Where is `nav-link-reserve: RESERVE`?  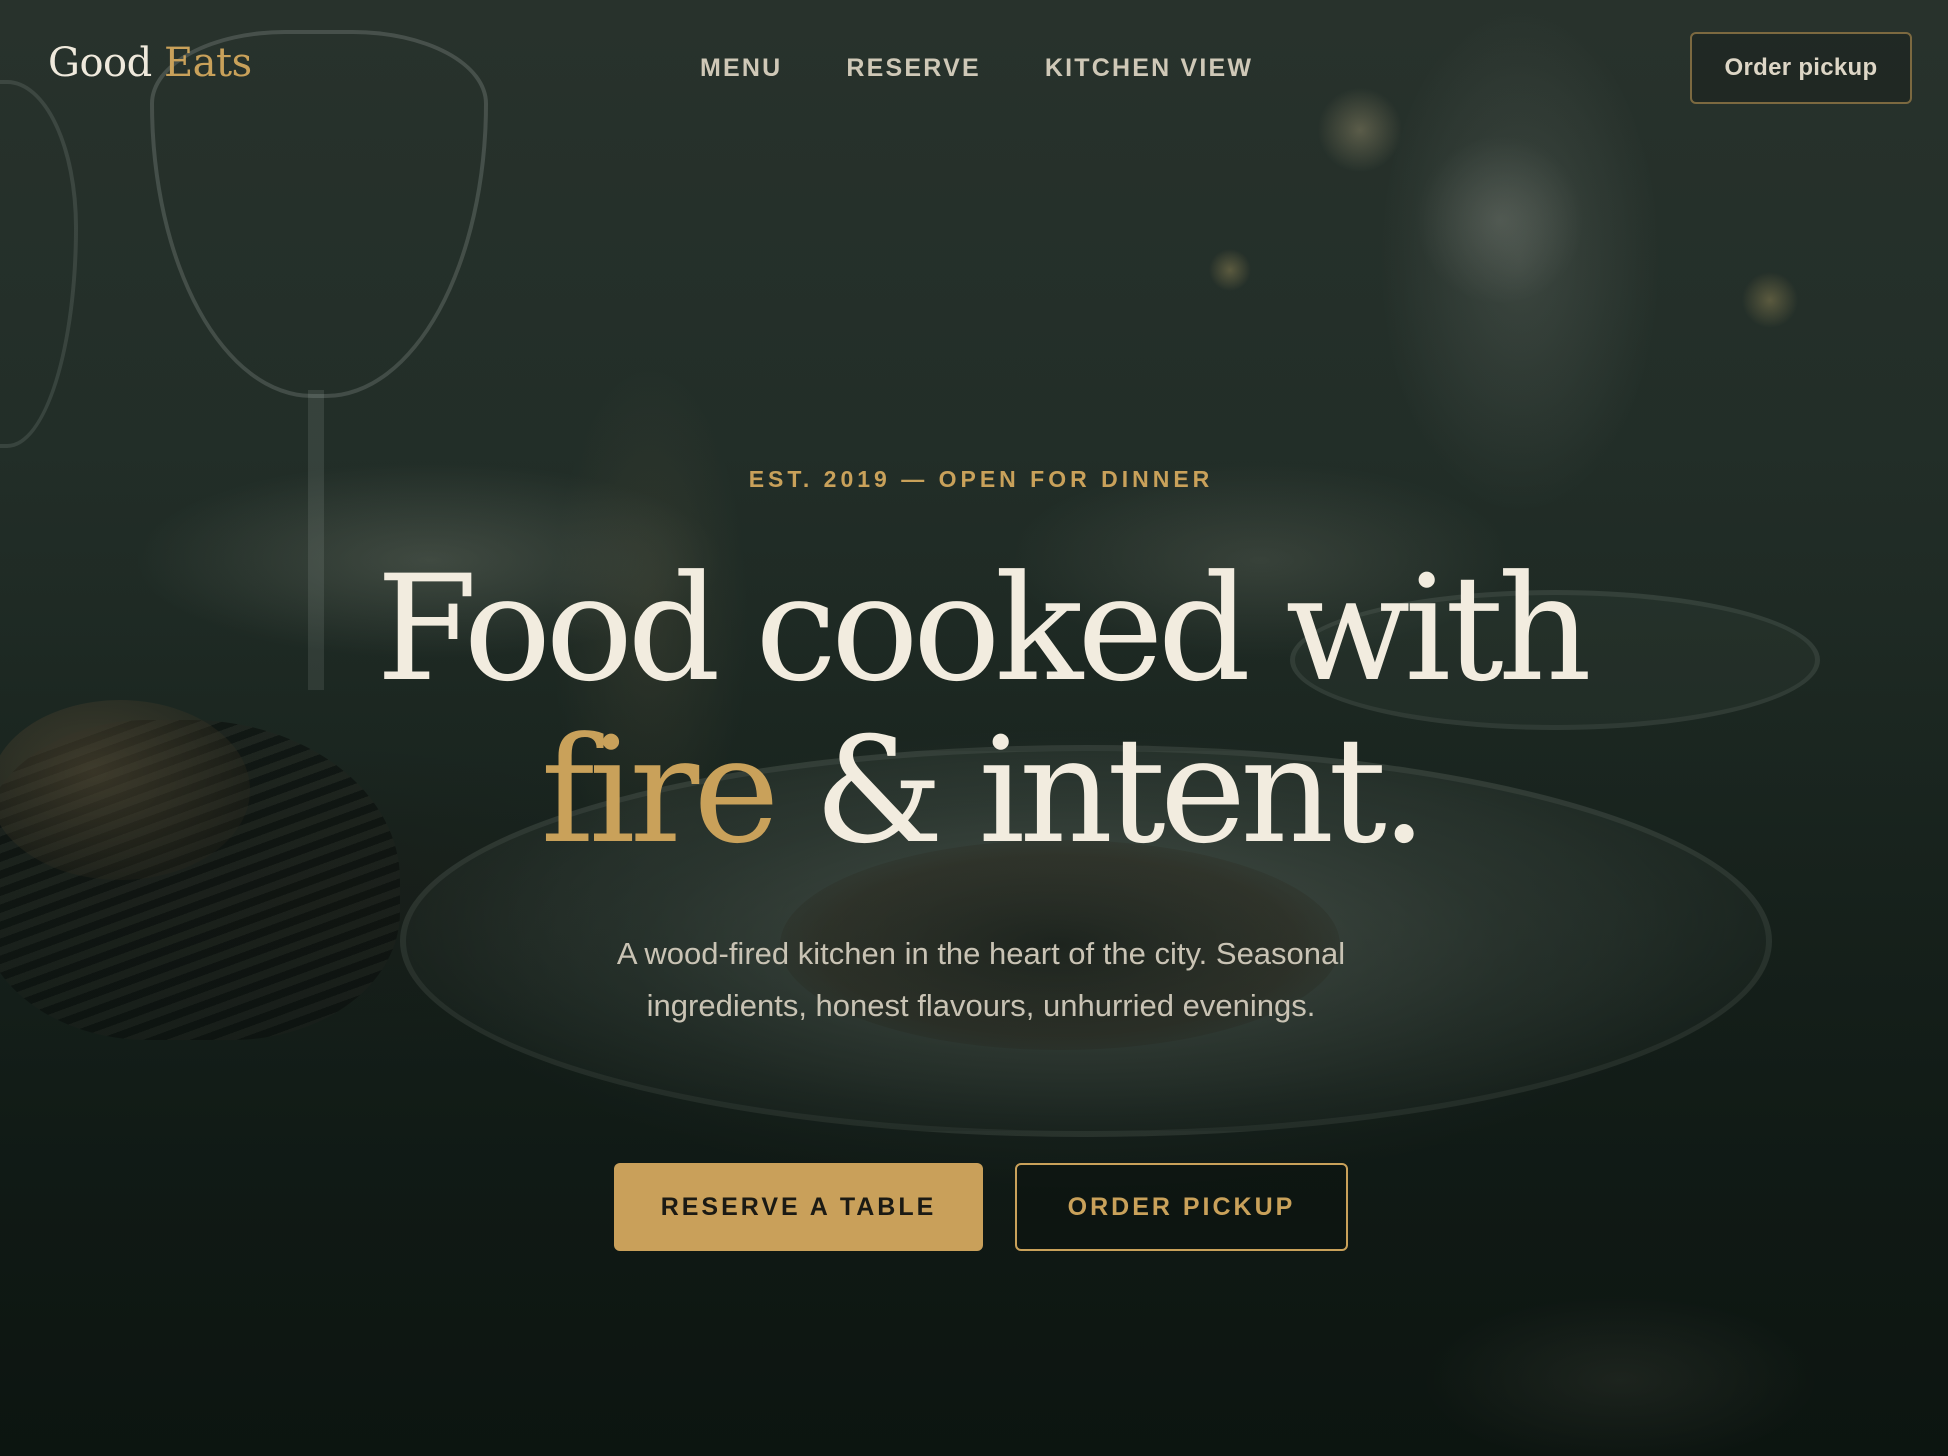
nav-link-reserve: RESERVE is located at coordinates (913, 68).